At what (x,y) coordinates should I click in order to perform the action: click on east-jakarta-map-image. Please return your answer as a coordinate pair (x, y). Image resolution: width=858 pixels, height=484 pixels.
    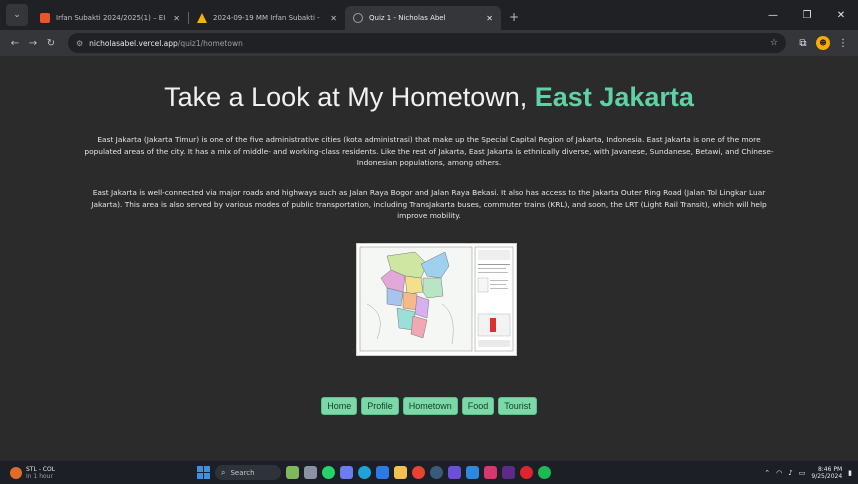
    Looking at the image, I should click on (436, 299).